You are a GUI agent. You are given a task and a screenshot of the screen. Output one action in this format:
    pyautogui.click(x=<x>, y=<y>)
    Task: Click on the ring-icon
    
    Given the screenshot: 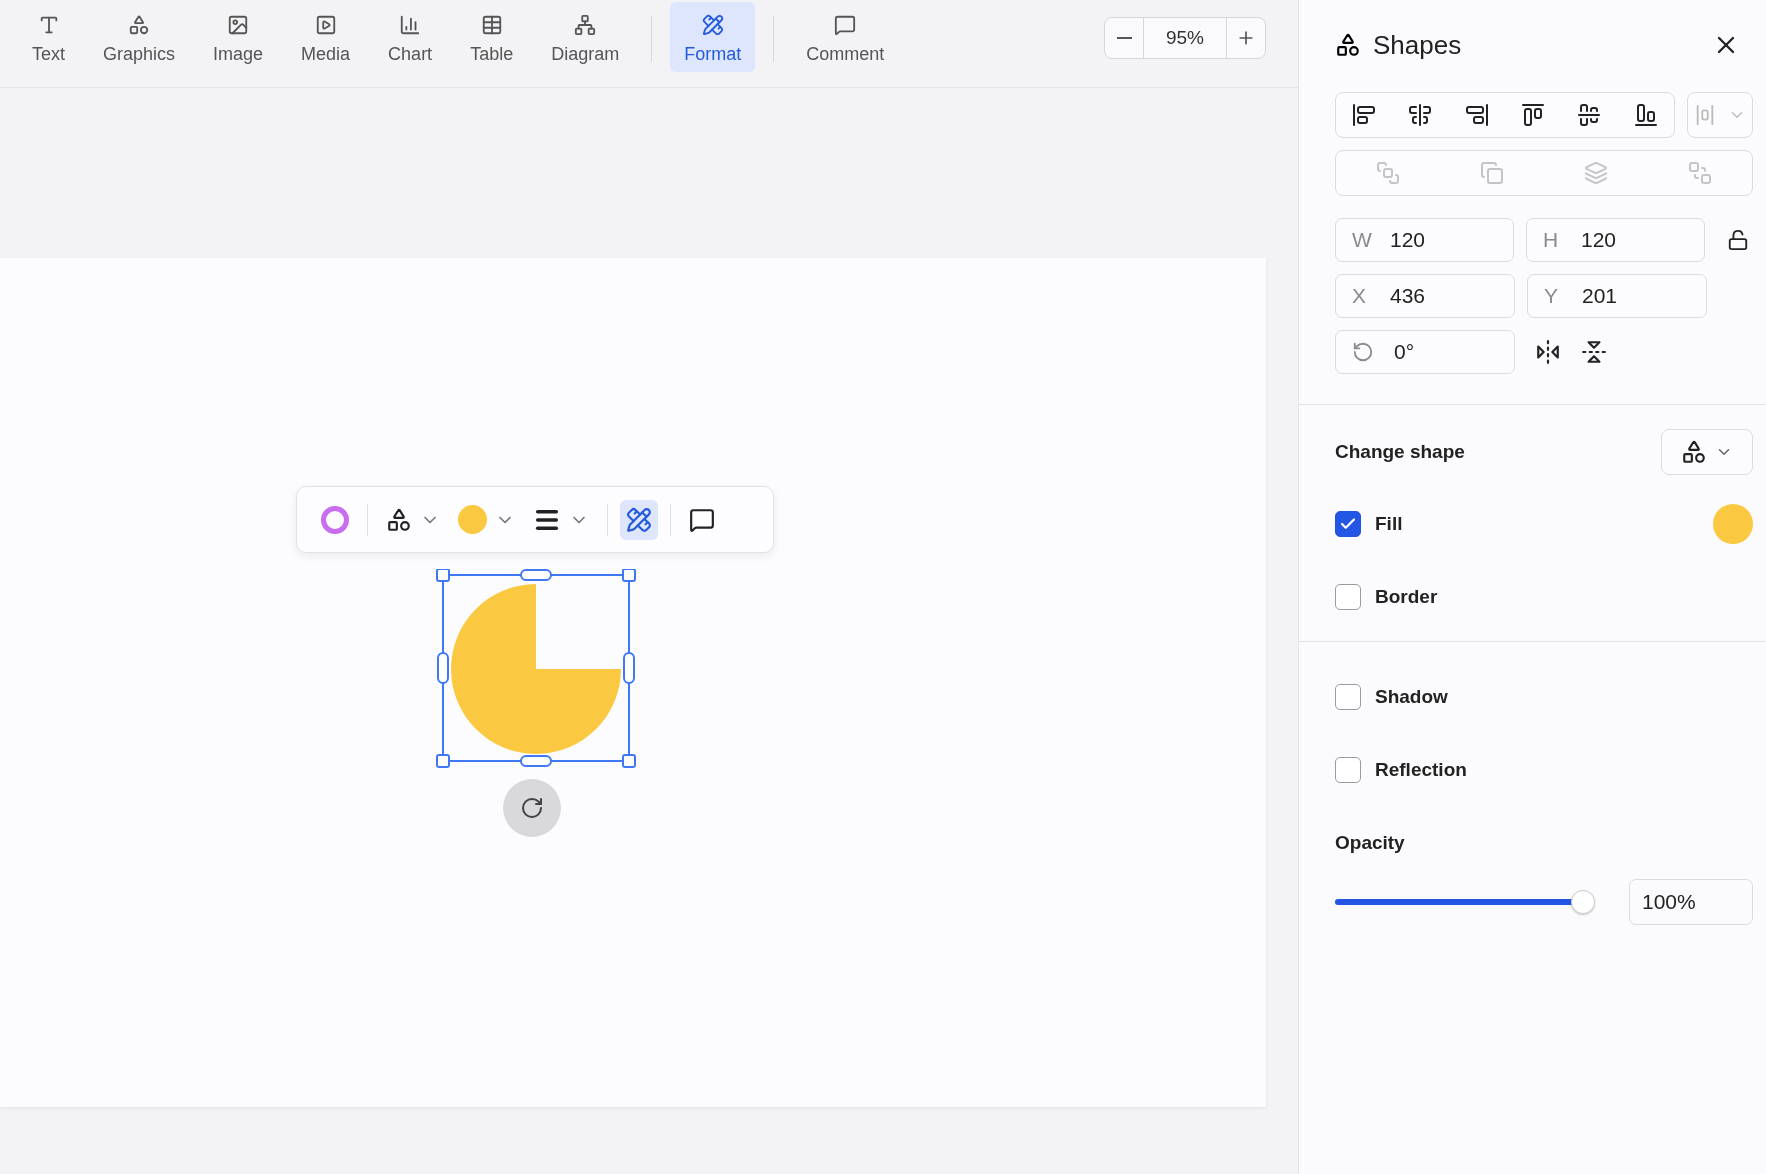 What is the action you would take?
    pyautogui.click(x=335, y=519)
    